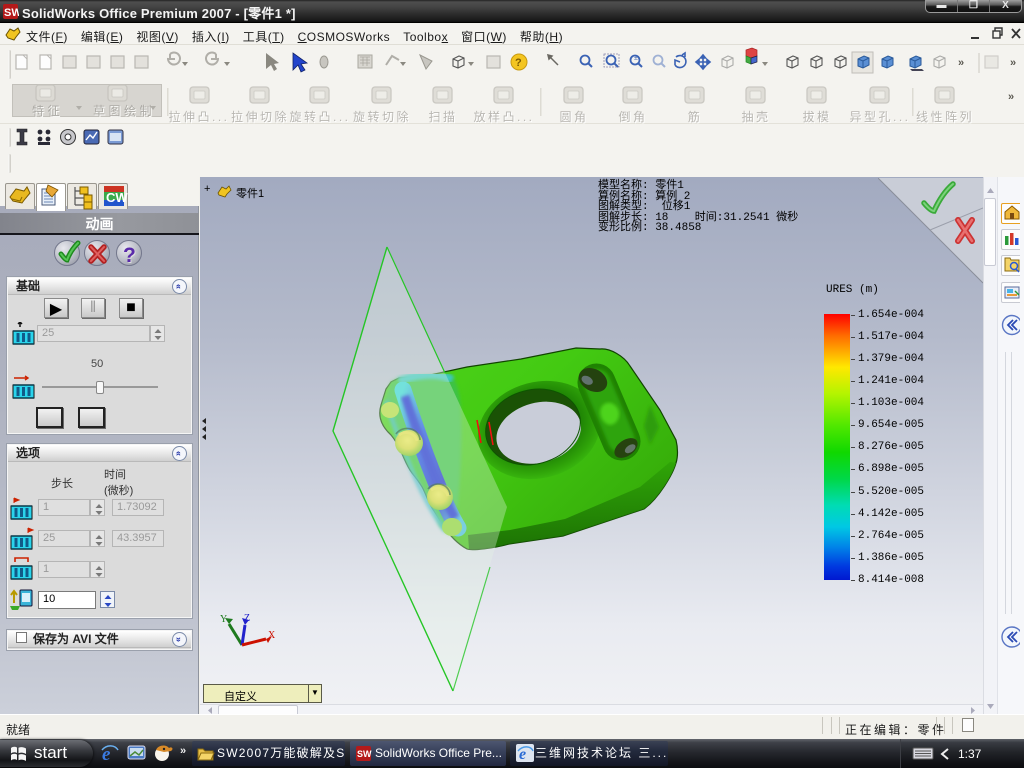 This screenshot has height=768, width=1024. Describe the element at coordinates (117, 197) in the screenshot. I see `svg-text: CW` at that location.